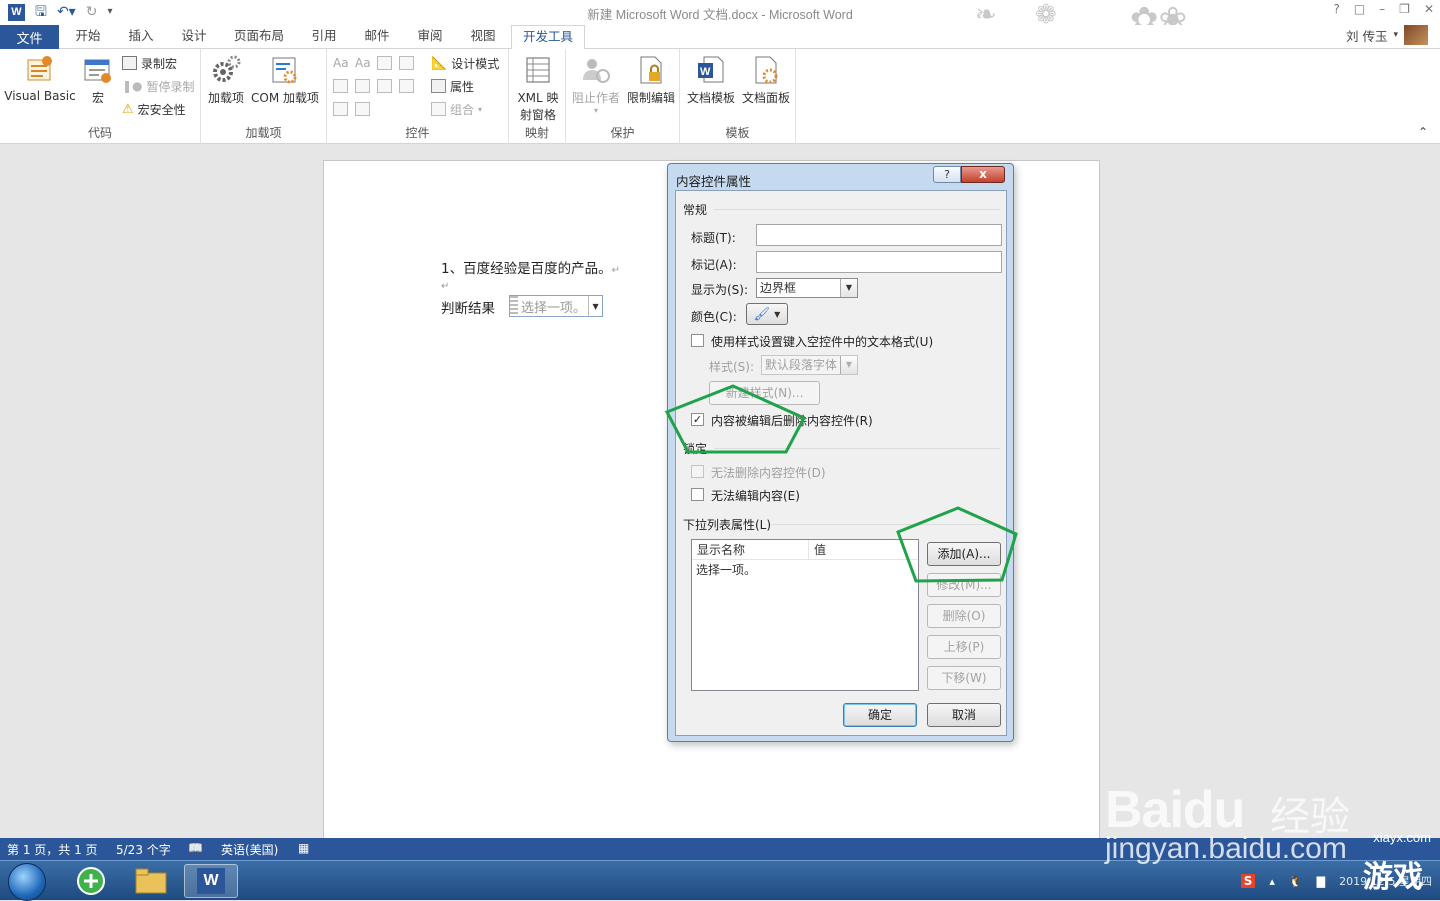 This screenshot has width=1440, height=901. Describe the element at coordinates (91, 881) in the screenshot. I see `browser-icon` at that location.